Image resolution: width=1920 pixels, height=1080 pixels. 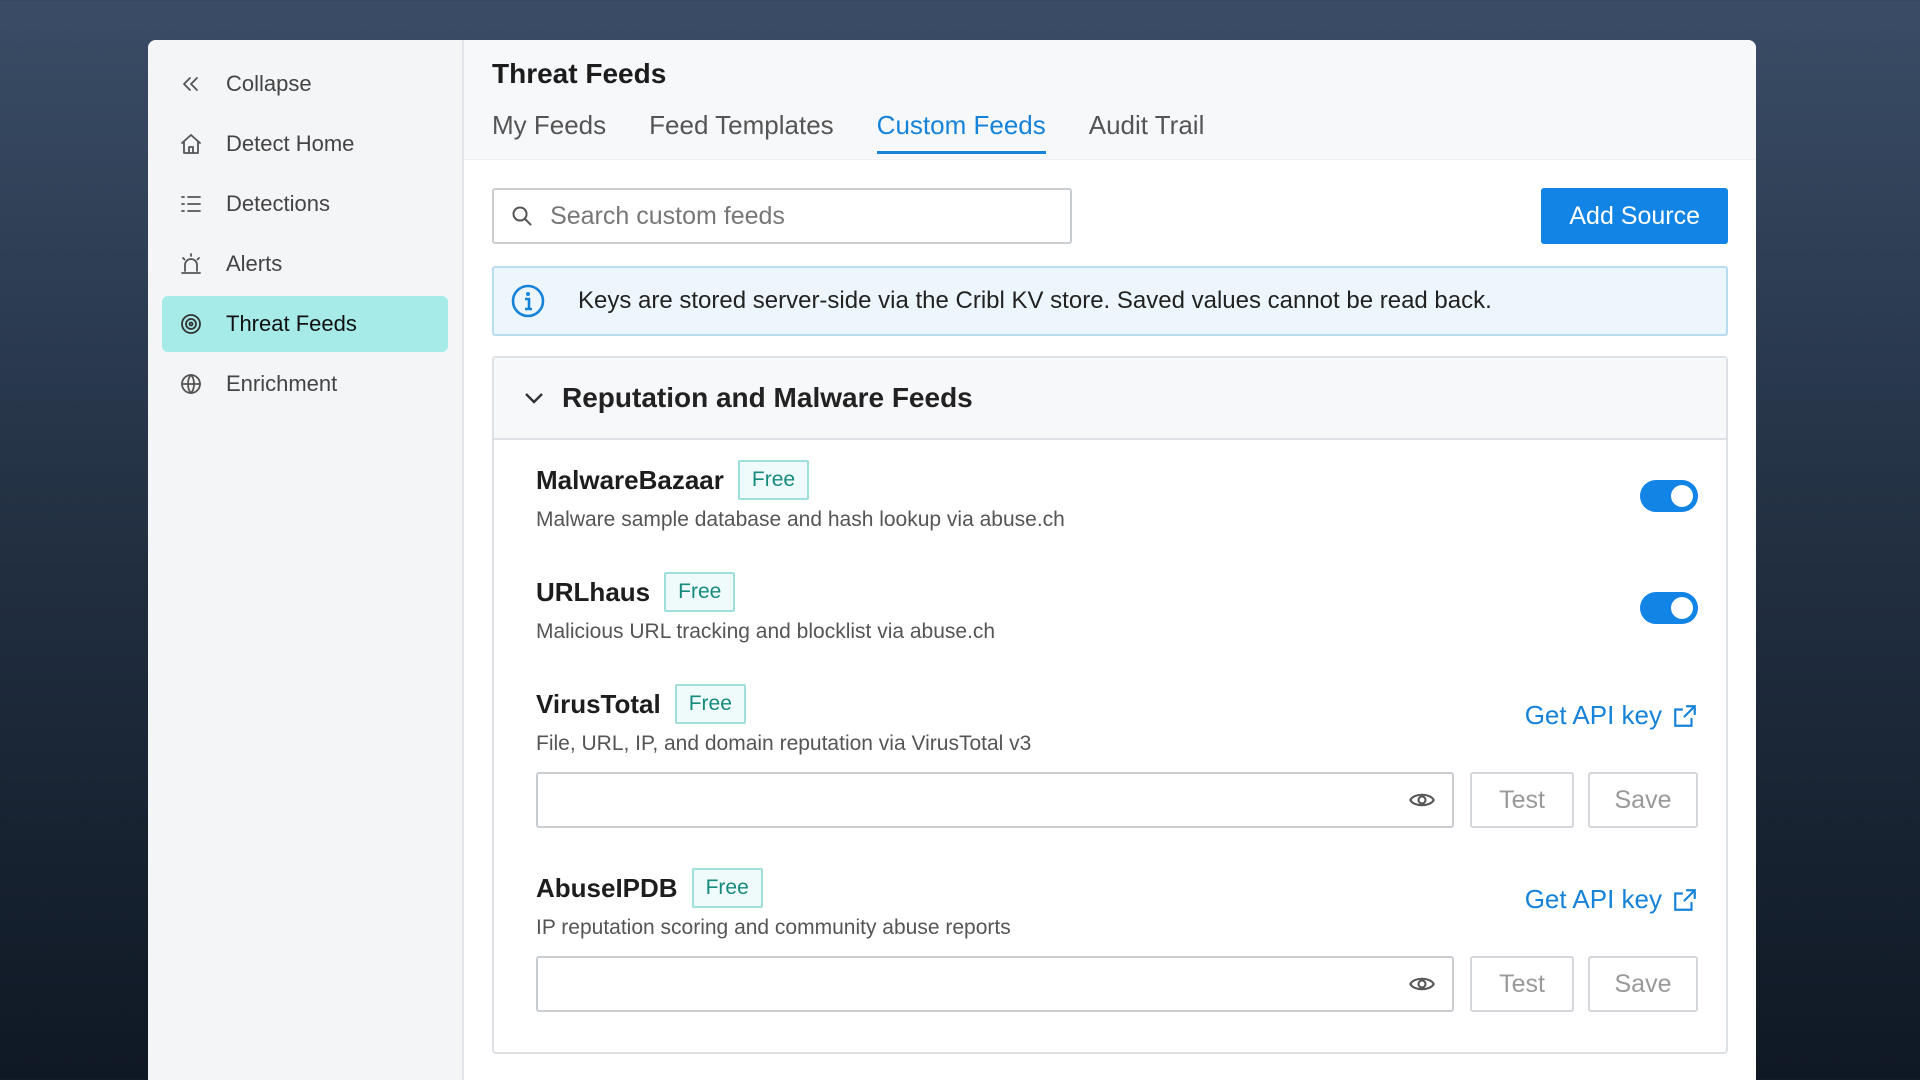 I want to click on section-header: Reputation and Malware Feeds, so click(x=1110, y=399).